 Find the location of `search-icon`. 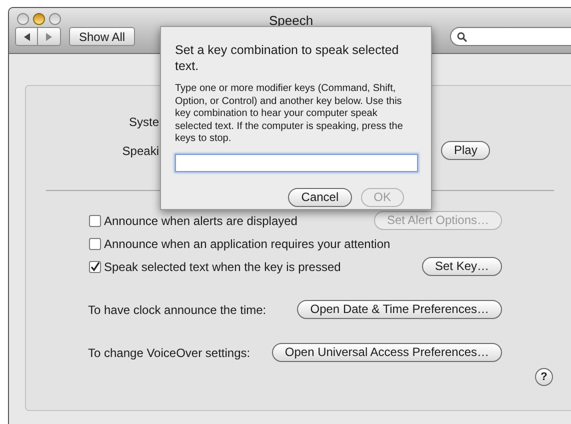

search-icon is located at coordinates (462, 37).